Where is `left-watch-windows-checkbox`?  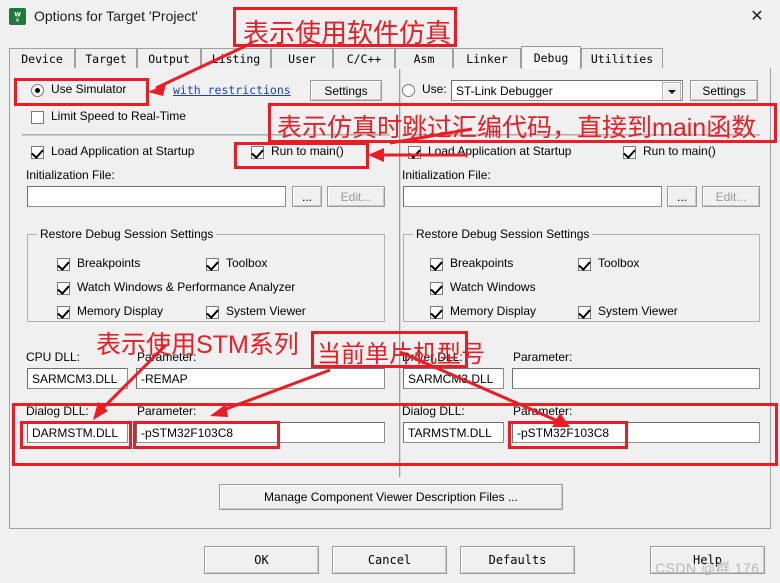 left-watch-windows-checkbox is located at coordinates (63, 288).